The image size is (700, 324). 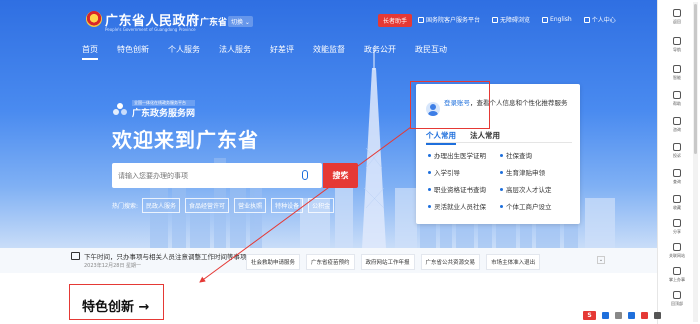 What do you see at coordinates (536, 172) in the screenshot?
I see `service-link: 生育津贴申领` at bounding box center [536, 172].